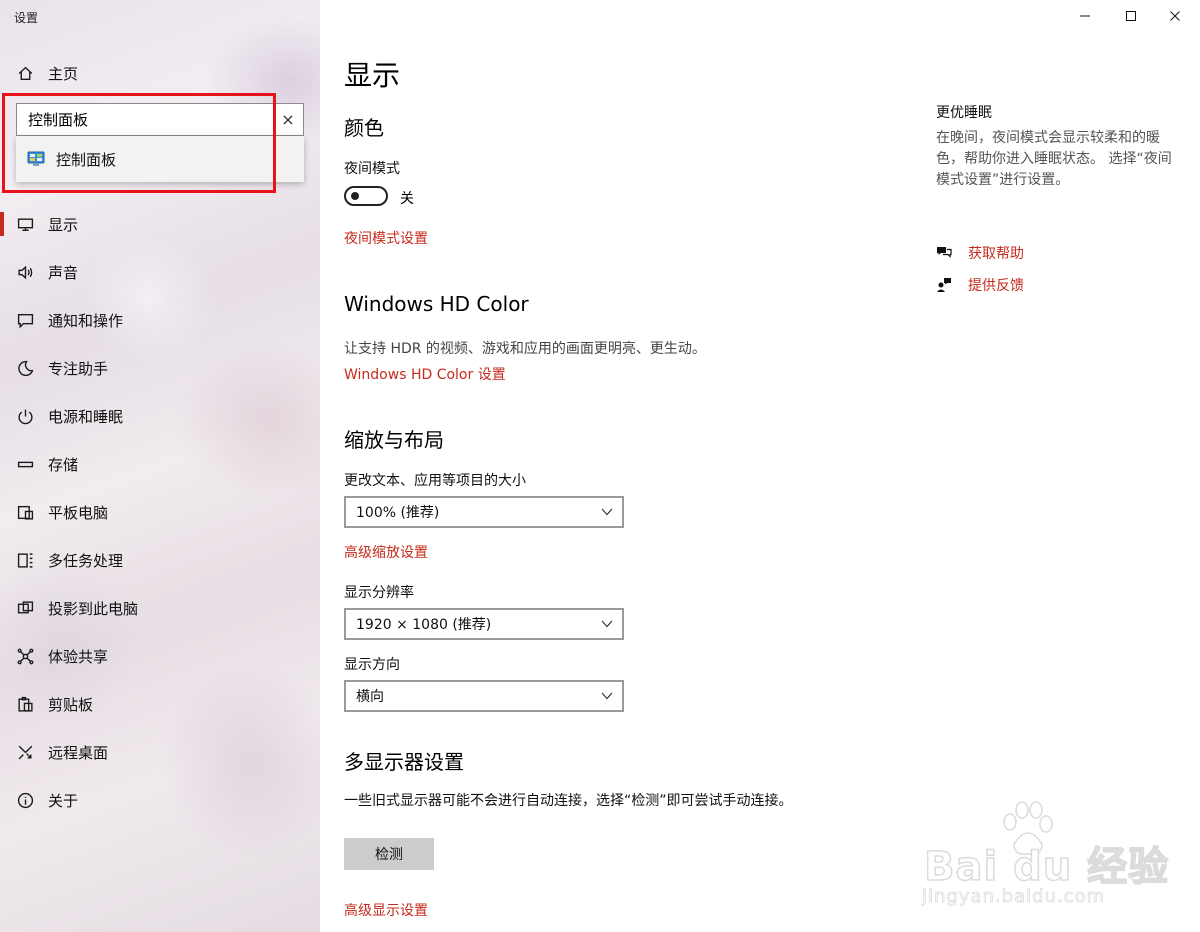 This screenshot has width=1200, height=932. Describe the element at coordinates (355, 196) in the screenshot. I see `toggle-knob` at that location.